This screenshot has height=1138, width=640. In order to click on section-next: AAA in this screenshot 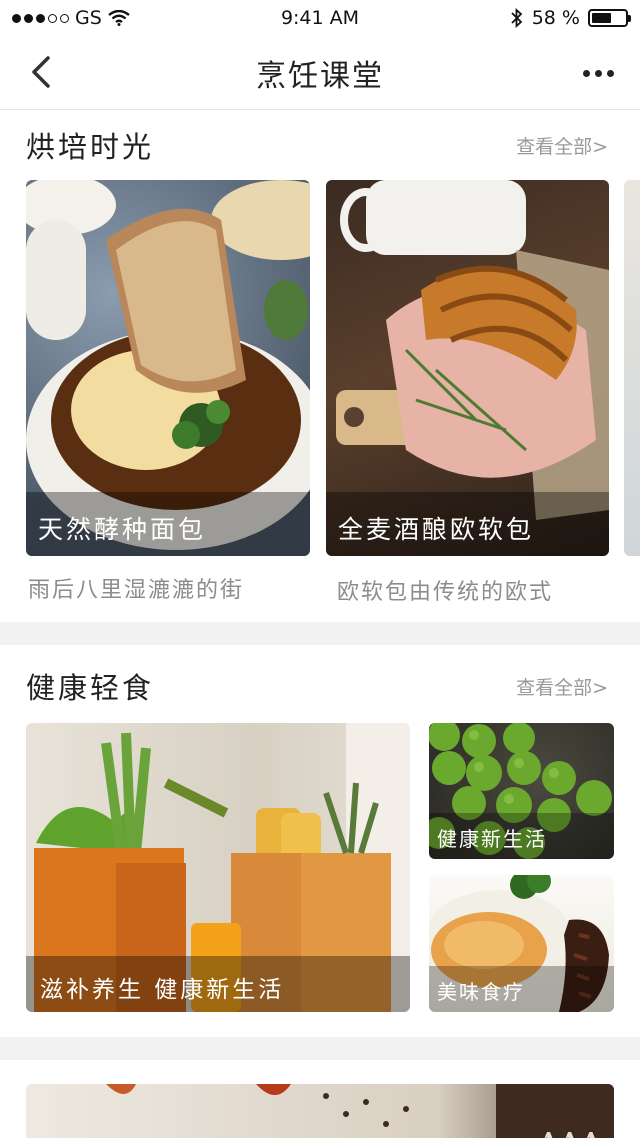, I will do `click(320, 1099)`.